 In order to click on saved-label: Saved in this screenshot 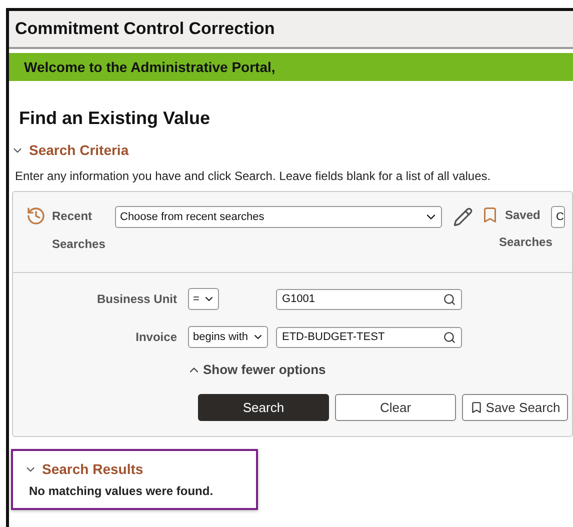, I will do `click(522, 215)`.